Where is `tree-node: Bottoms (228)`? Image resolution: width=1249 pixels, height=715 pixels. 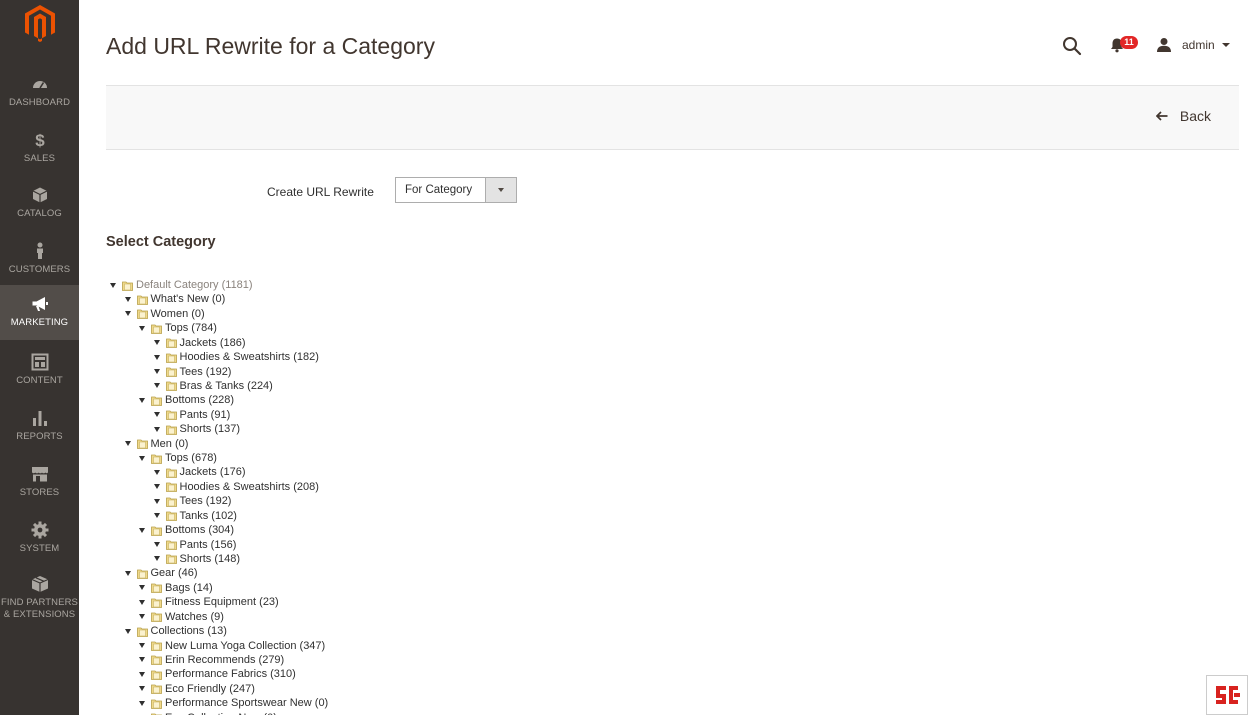 tree-node: Bottoms (228) is located at coordinates (186, 400).